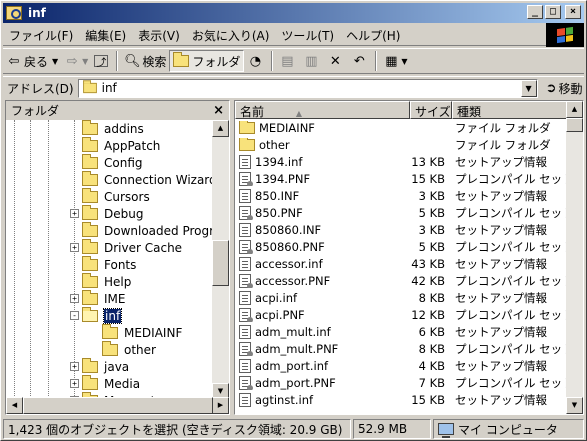 This screenshot has height=441, width=587. Describe the element at coordinates (121, 145) in the screenshot. I see `tree-item: AppPatch` at that location.